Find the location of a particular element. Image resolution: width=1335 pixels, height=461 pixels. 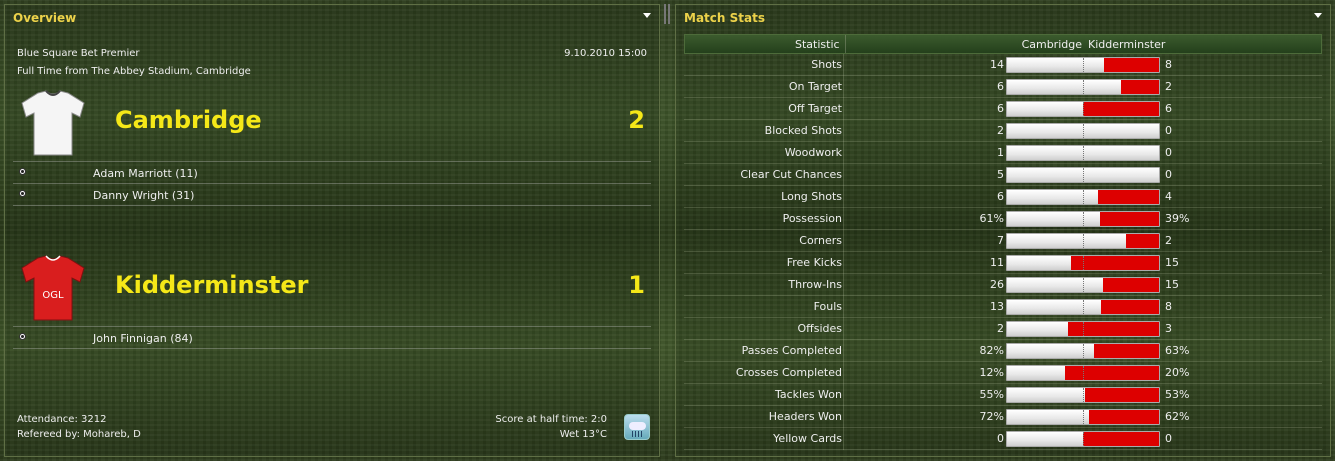

home-score: 2 is located at coordinates (636, 120).